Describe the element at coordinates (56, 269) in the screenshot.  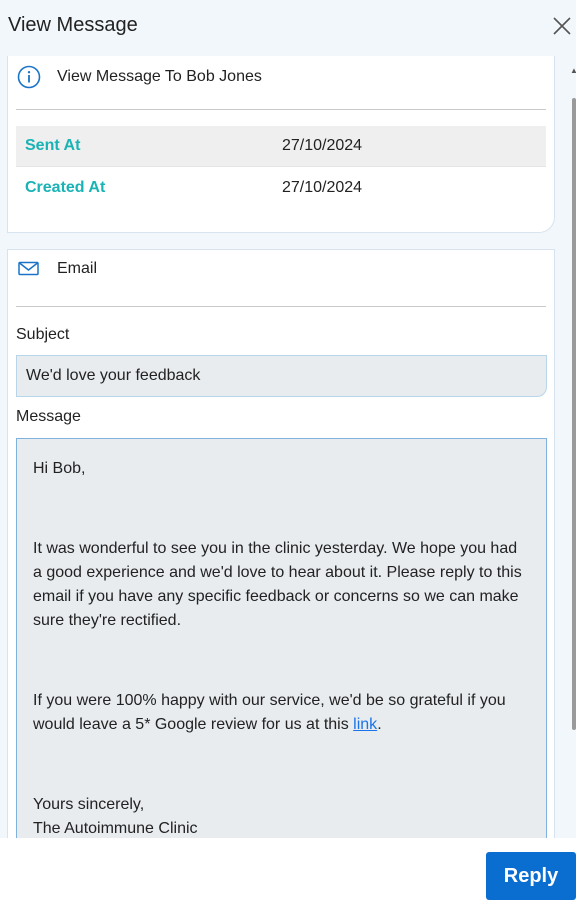
I see `email-card-header: Email` at that location.